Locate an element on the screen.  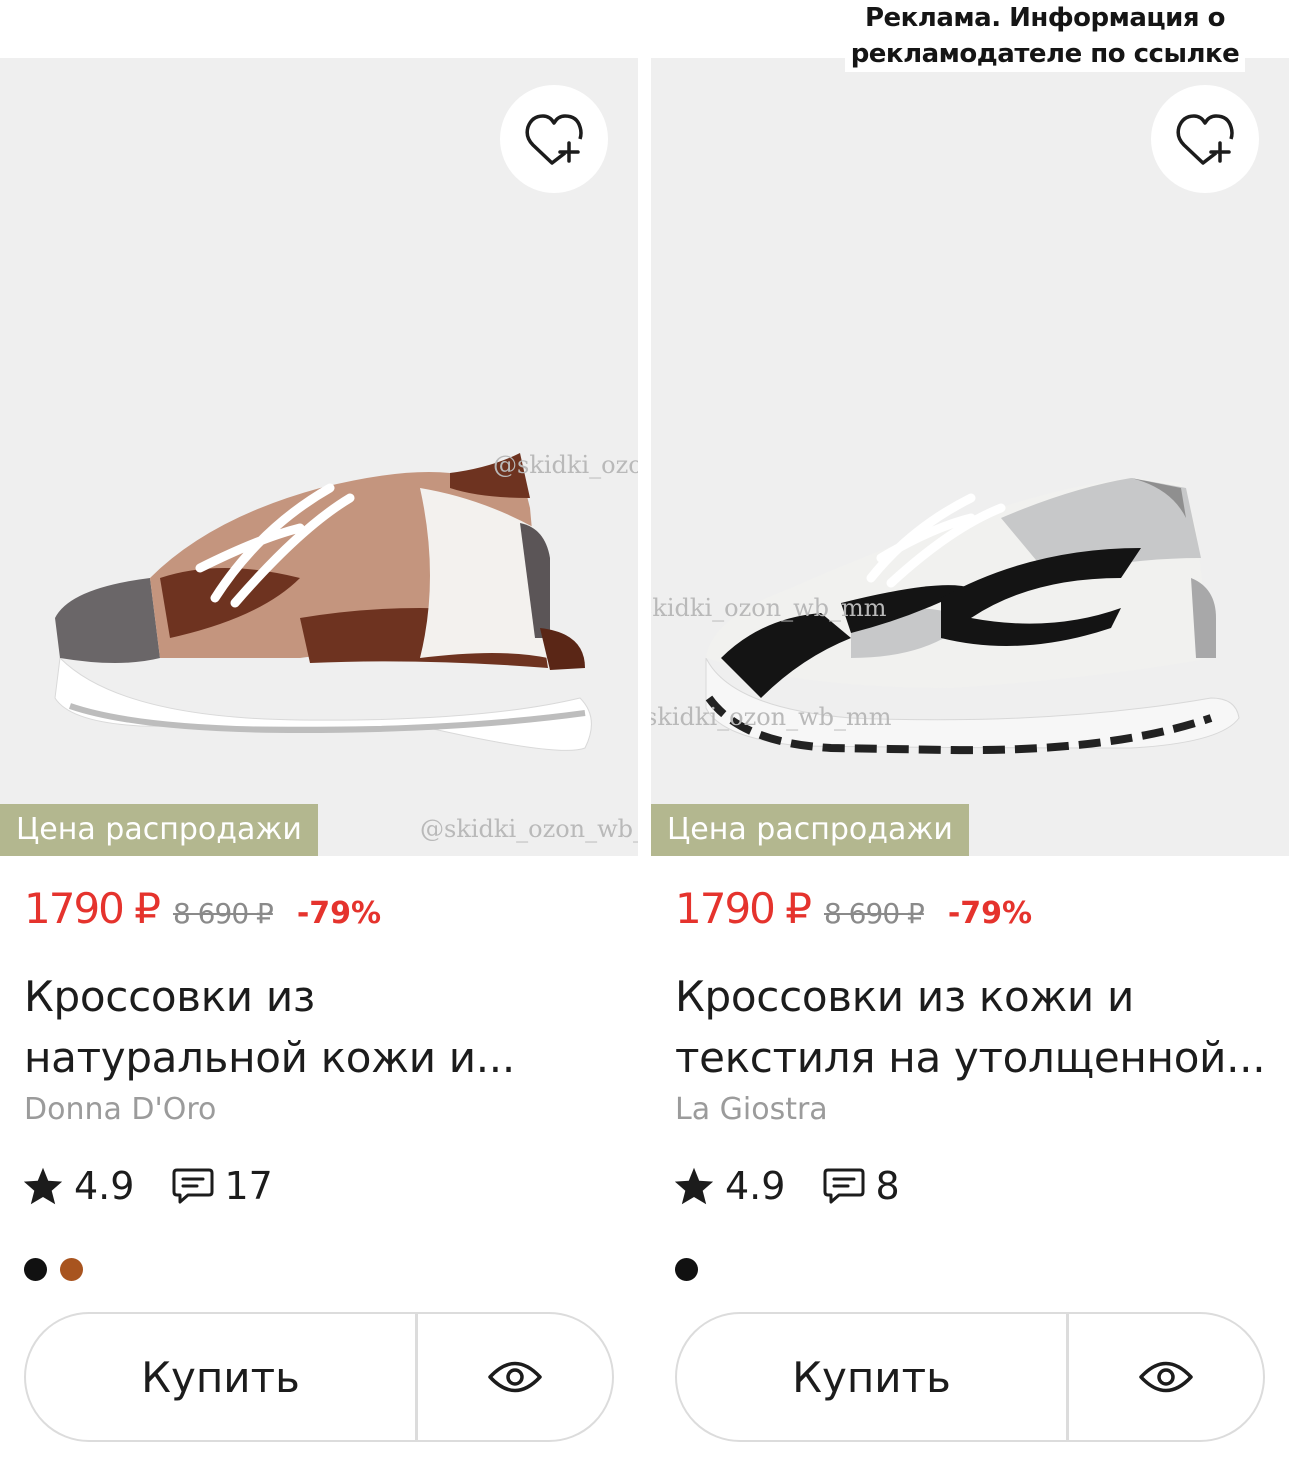
product-stats: 4.9 8 is located at coordinates (786, 1186).